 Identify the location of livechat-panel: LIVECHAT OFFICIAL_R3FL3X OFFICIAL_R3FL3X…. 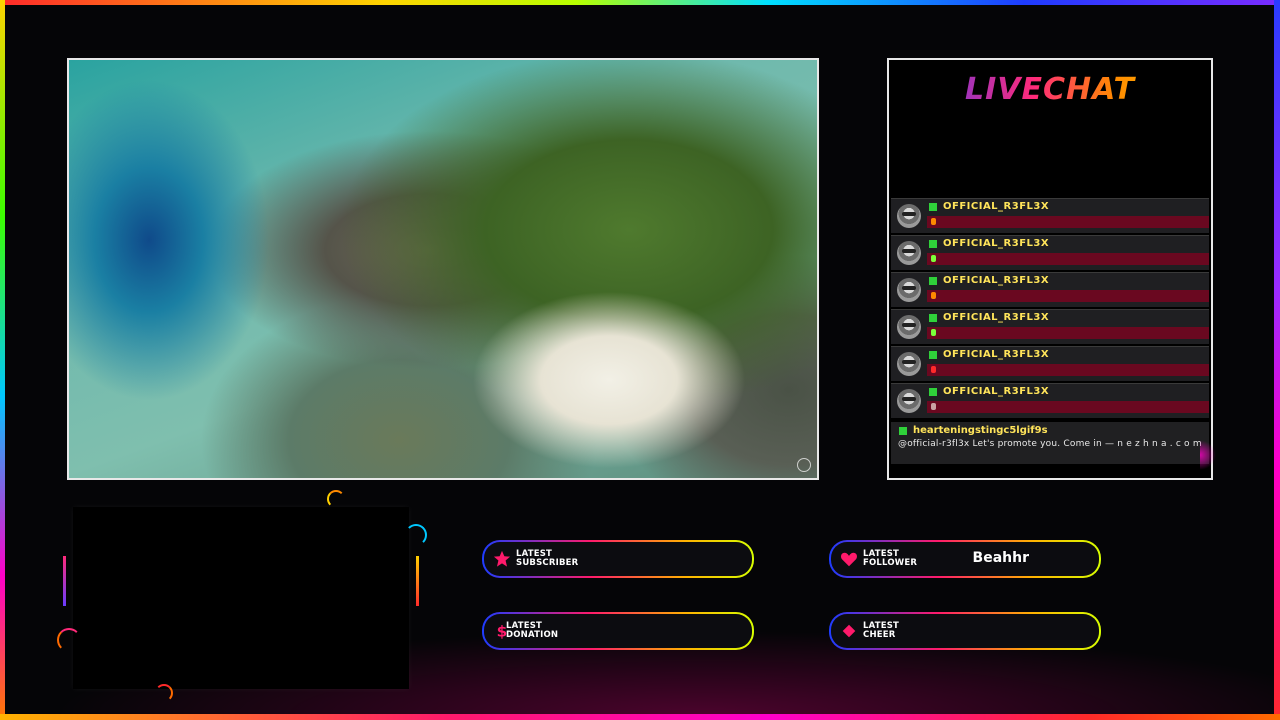
(1050, 269).